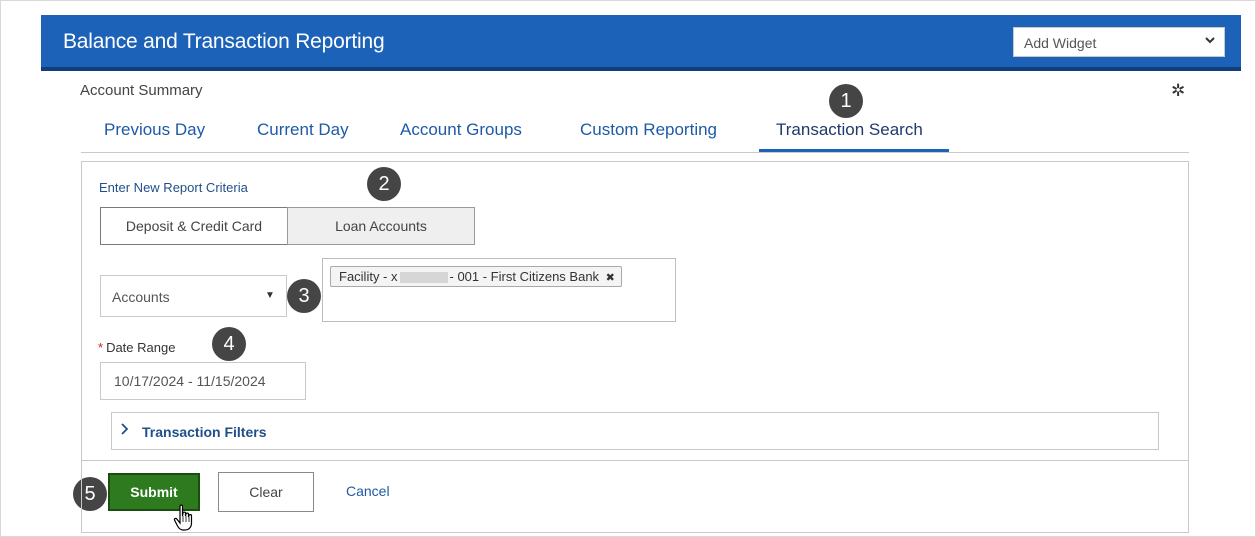  Describe the element at coordinates (610, 278) in the screenshot. I see `remove-tag-icon: ✖` at that location.